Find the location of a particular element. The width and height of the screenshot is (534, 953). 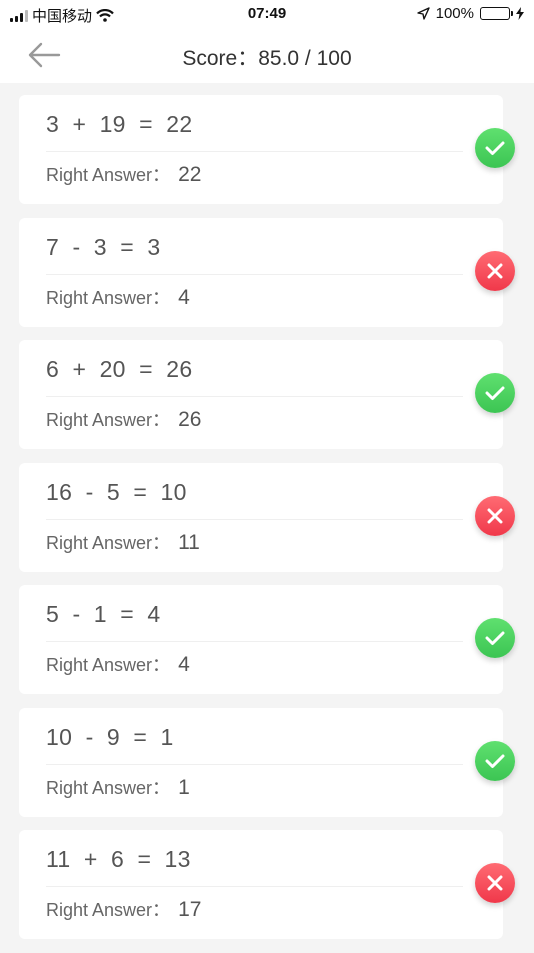

result-card: 6 + 20 = 26 Right Answer： 26 is located at coordinates (267, 394).